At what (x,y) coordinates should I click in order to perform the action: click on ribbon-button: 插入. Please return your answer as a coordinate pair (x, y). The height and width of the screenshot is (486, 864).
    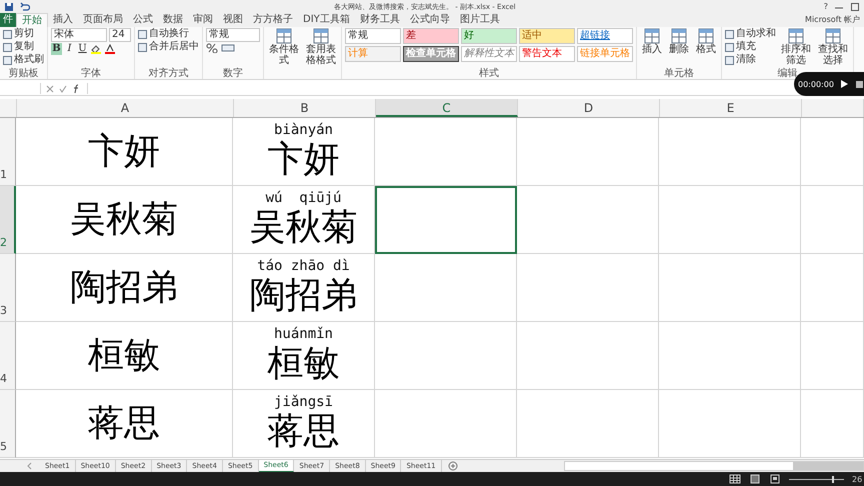
    Looking at the image, I should click on (652, 41).